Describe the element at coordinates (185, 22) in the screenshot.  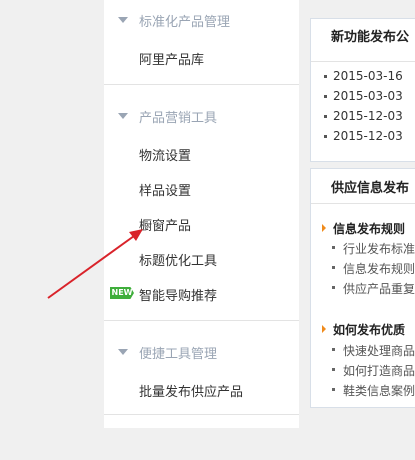
I see `section-header-label: 标准化产品管理` at that location.